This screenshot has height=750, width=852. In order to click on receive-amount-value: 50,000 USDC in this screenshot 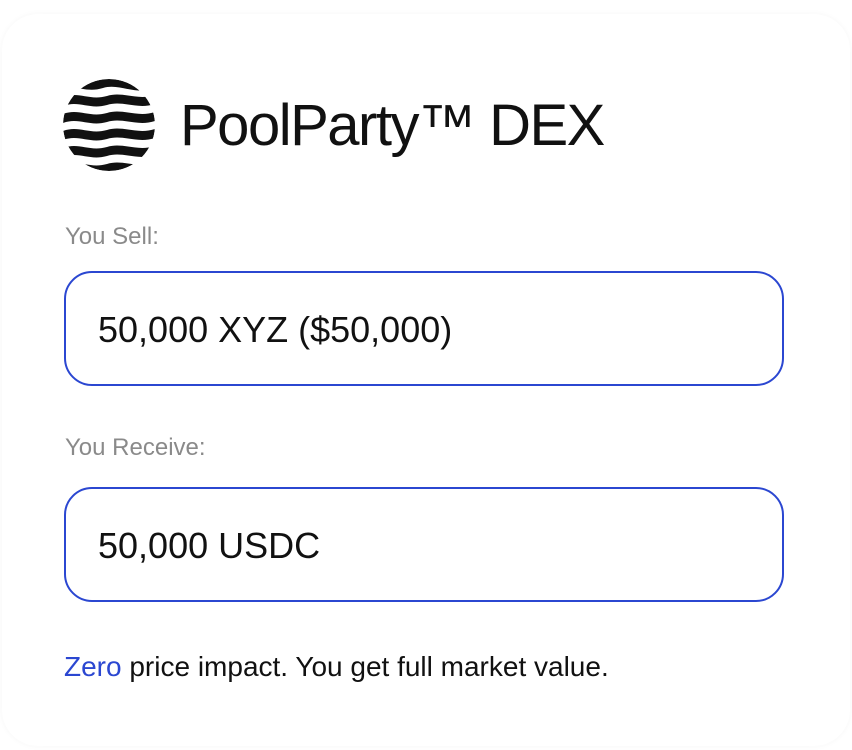, I will do `click(209, 545)`.